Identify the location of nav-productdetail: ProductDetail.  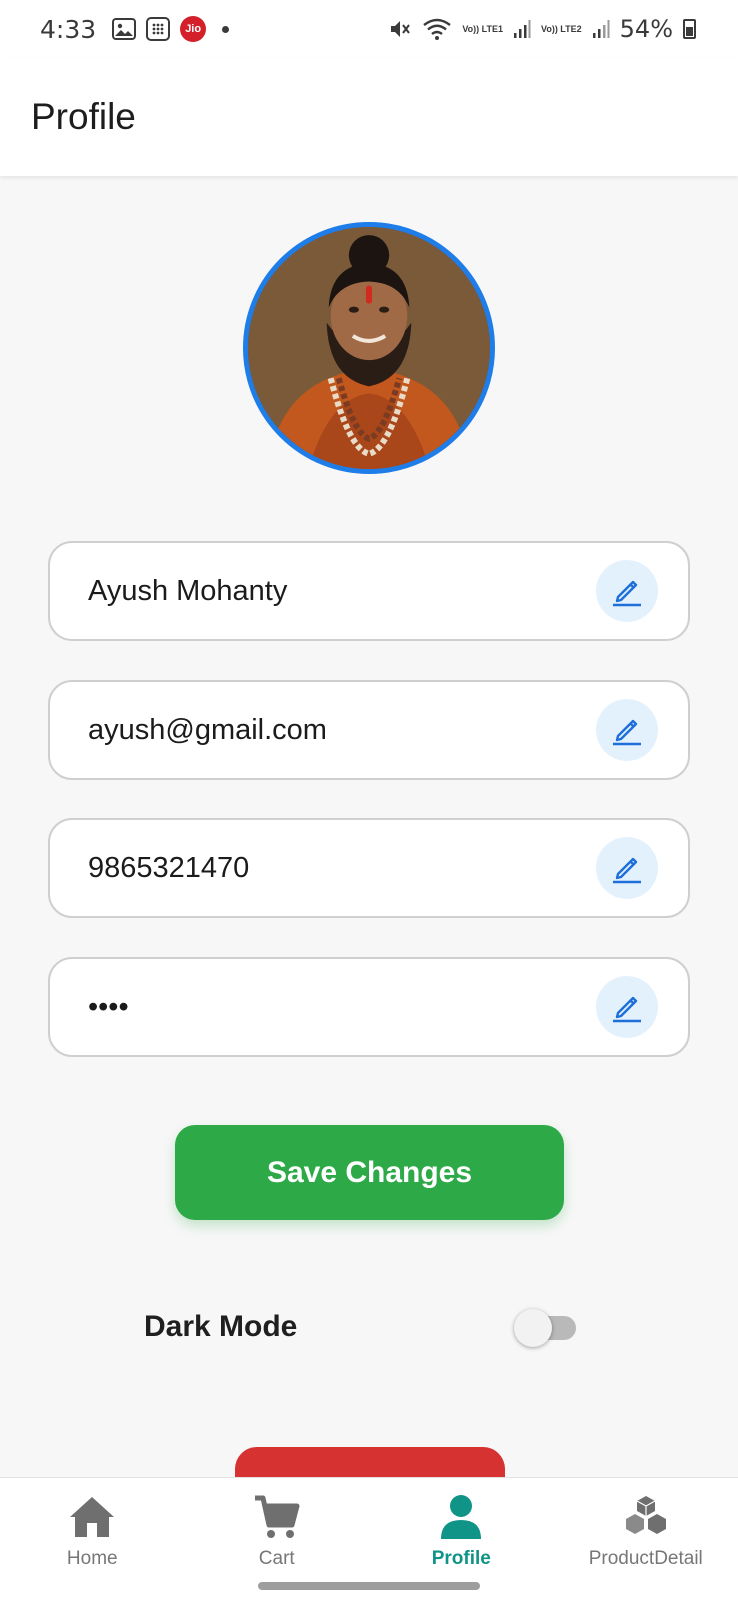
(646, 1539).